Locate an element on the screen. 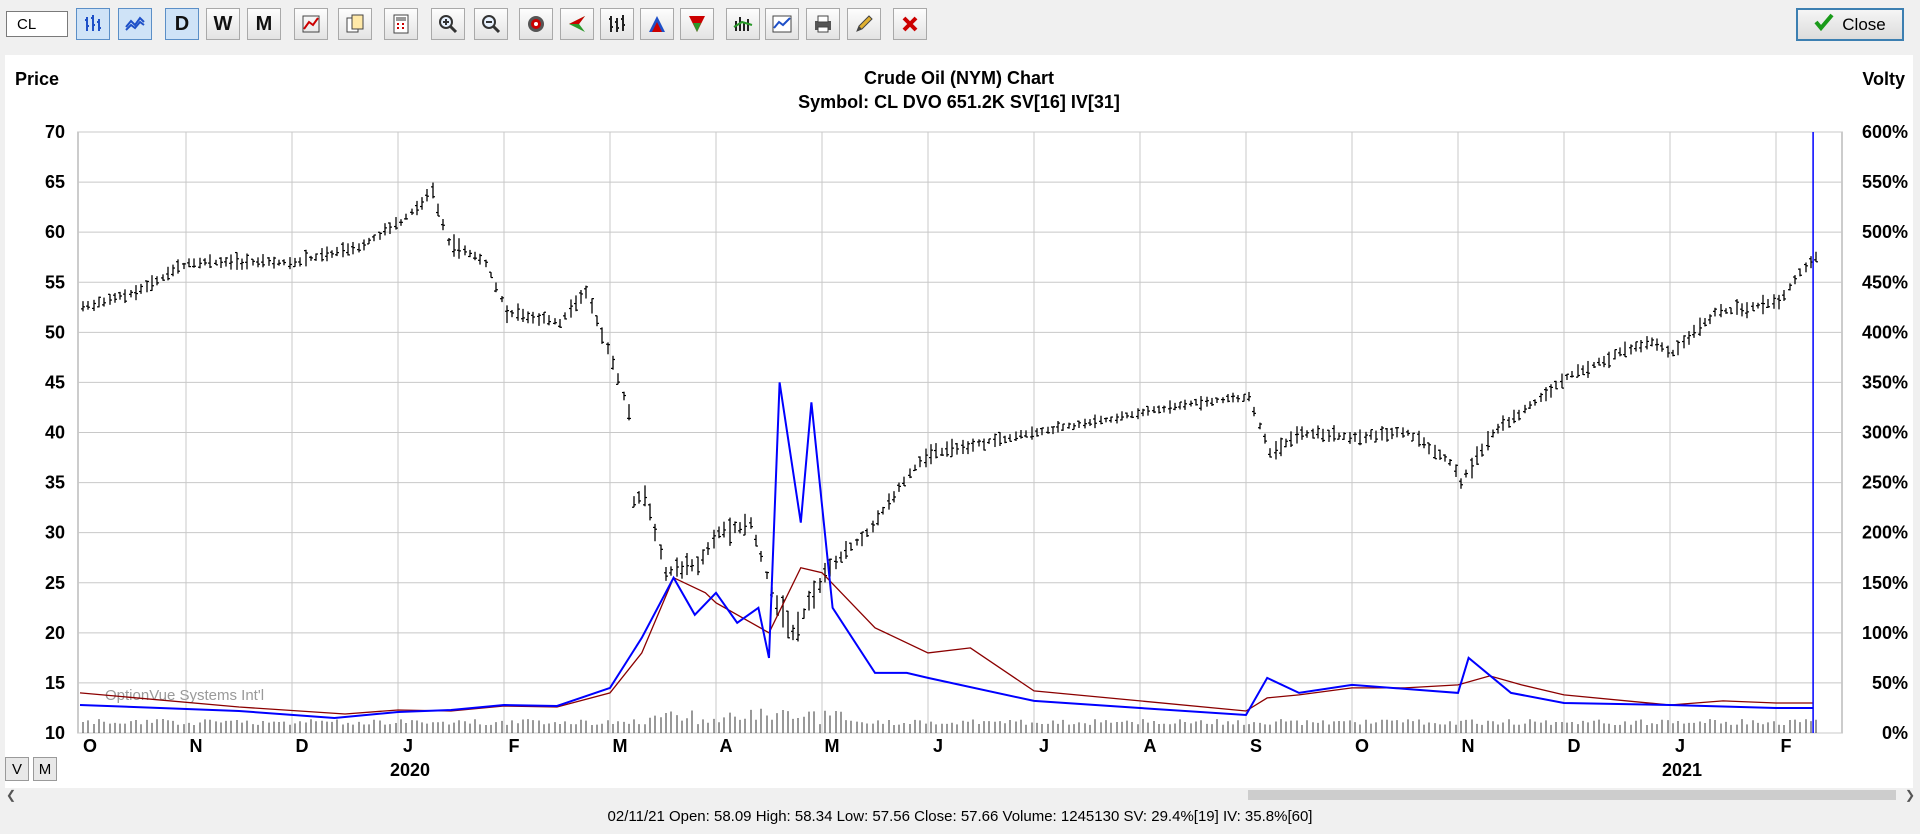 The width and height of the screenshot is (1920, 834). y-tick-label: 25 is located at coordinates (55, 583).